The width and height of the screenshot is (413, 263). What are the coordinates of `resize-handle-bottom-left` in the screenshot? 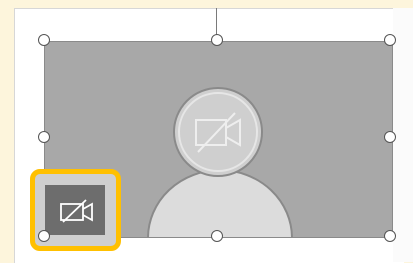 It's located at (44, 236).